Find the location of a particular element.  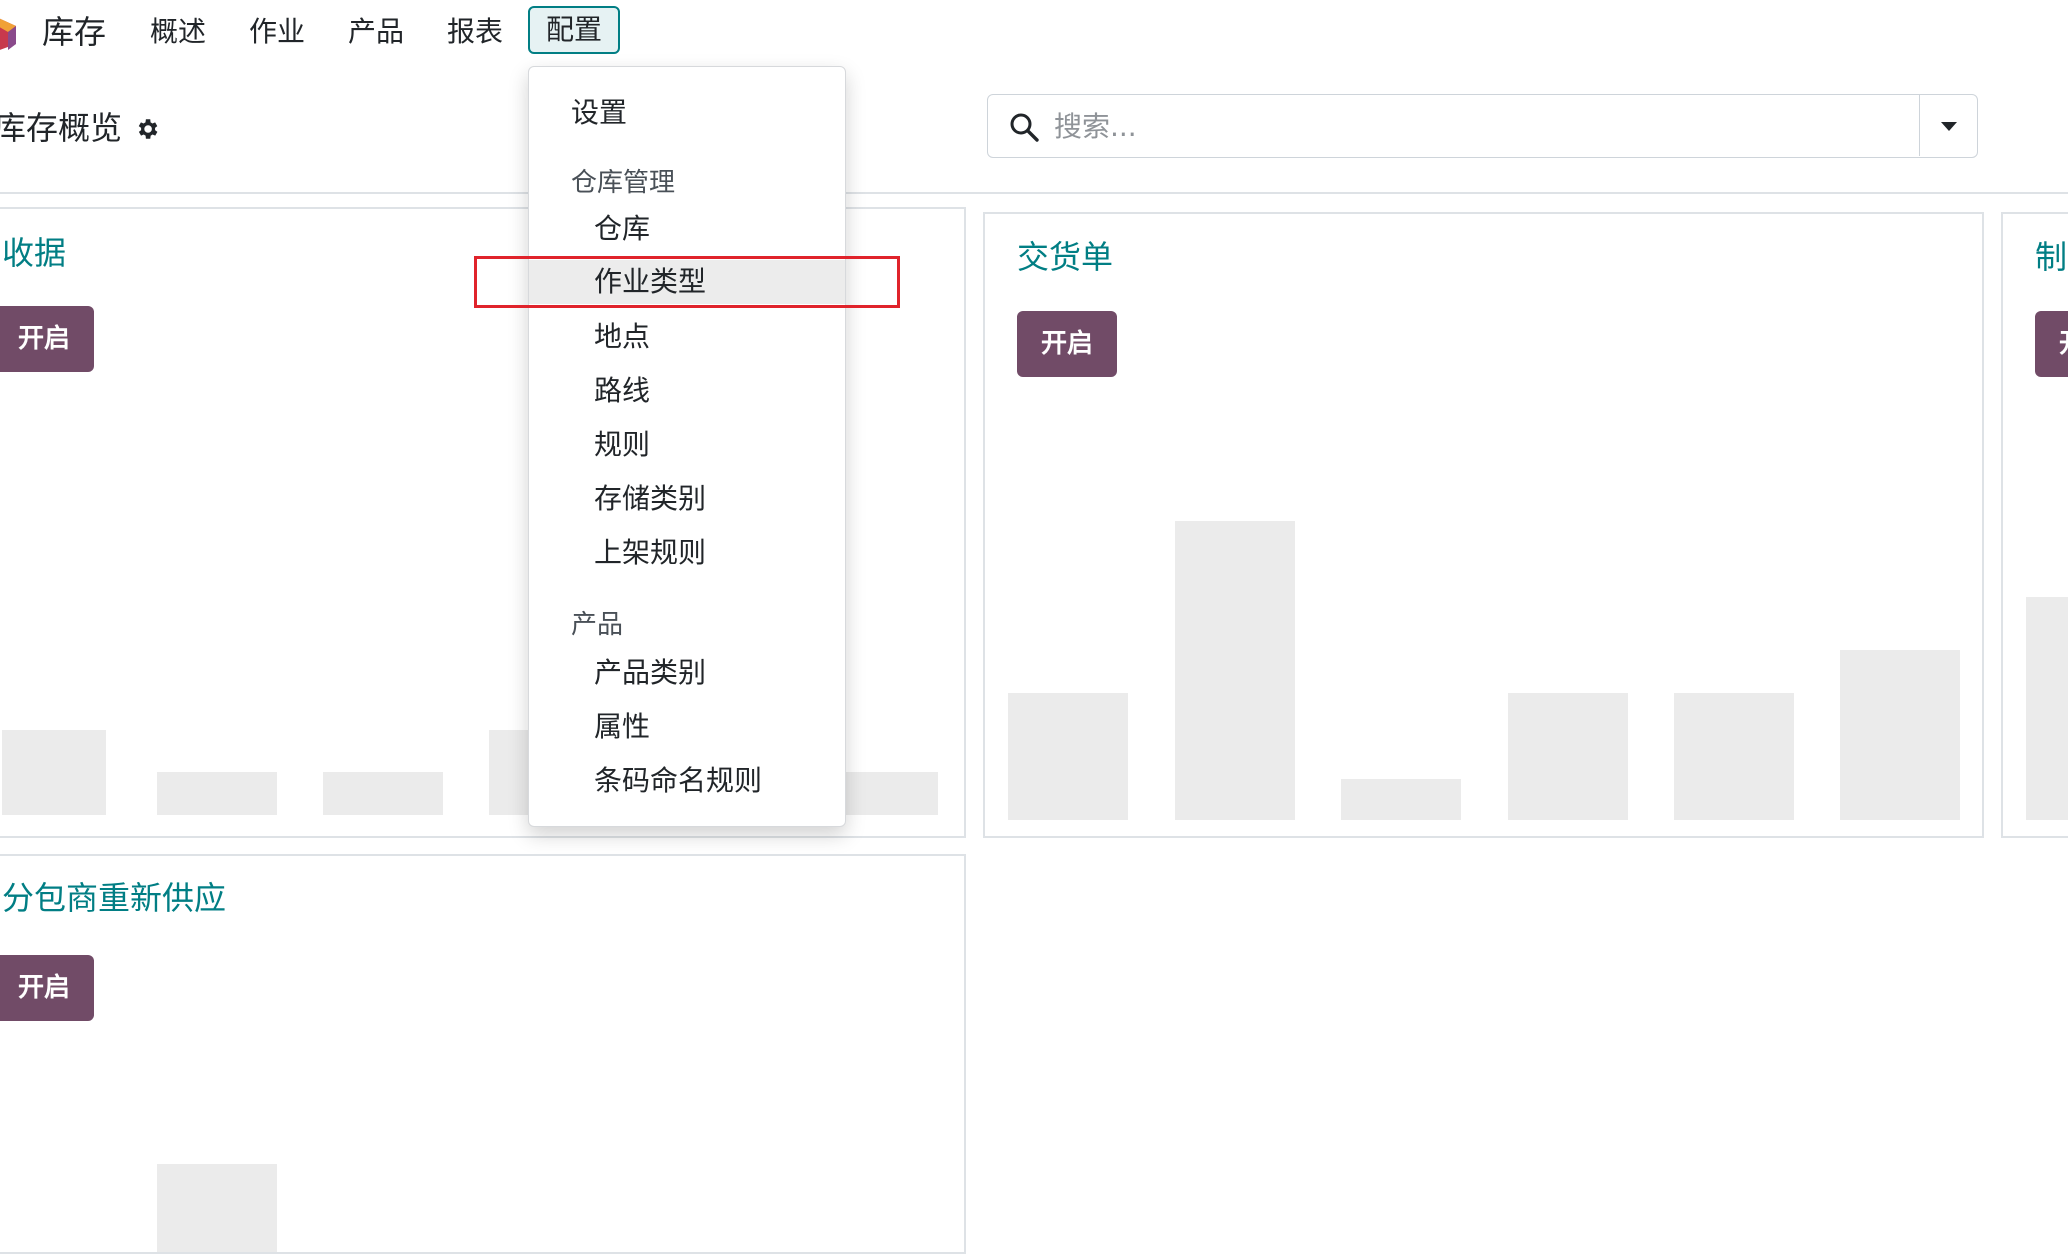

search-bar is located at coordinates (1482, 126).